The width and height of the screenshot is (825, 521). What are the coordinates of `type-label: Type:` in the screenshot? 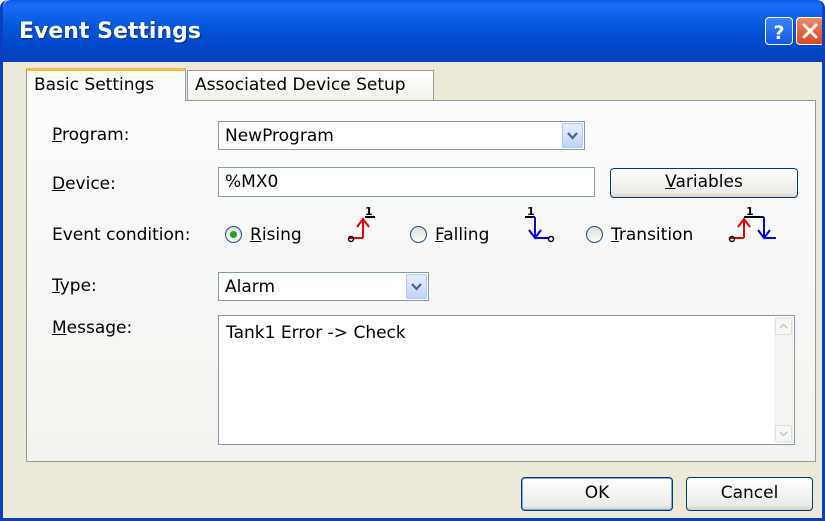 It's located at (74, 286).